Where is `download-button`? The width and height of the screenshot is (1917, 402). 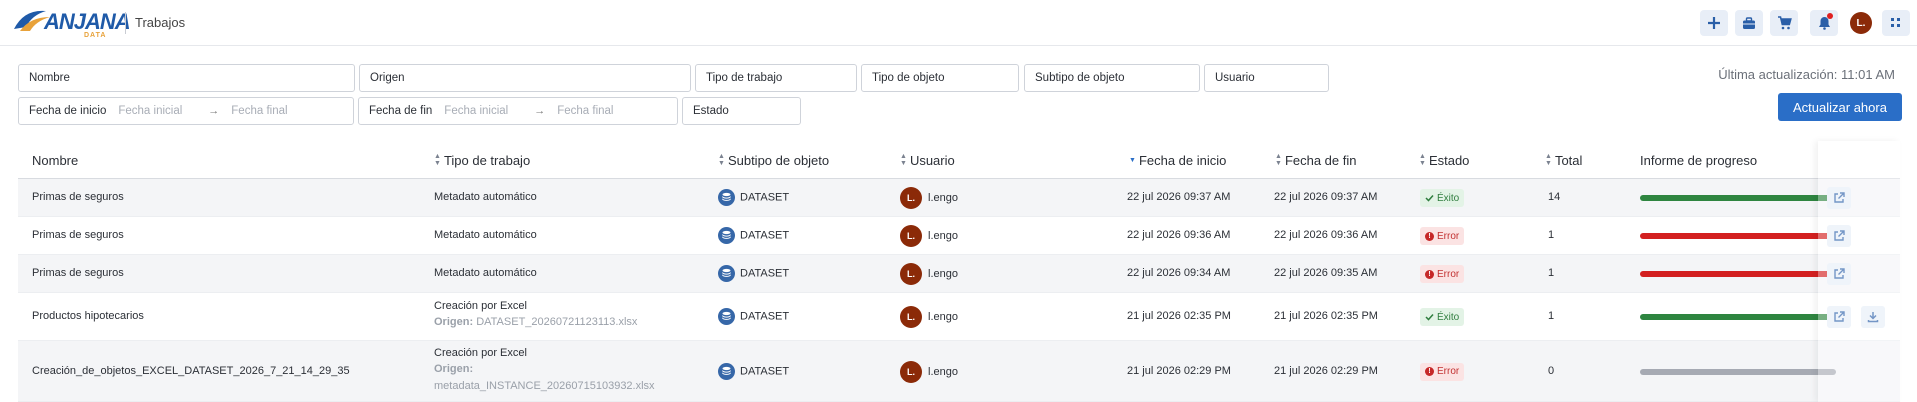 download-button is located at coordinates (1873, 317).